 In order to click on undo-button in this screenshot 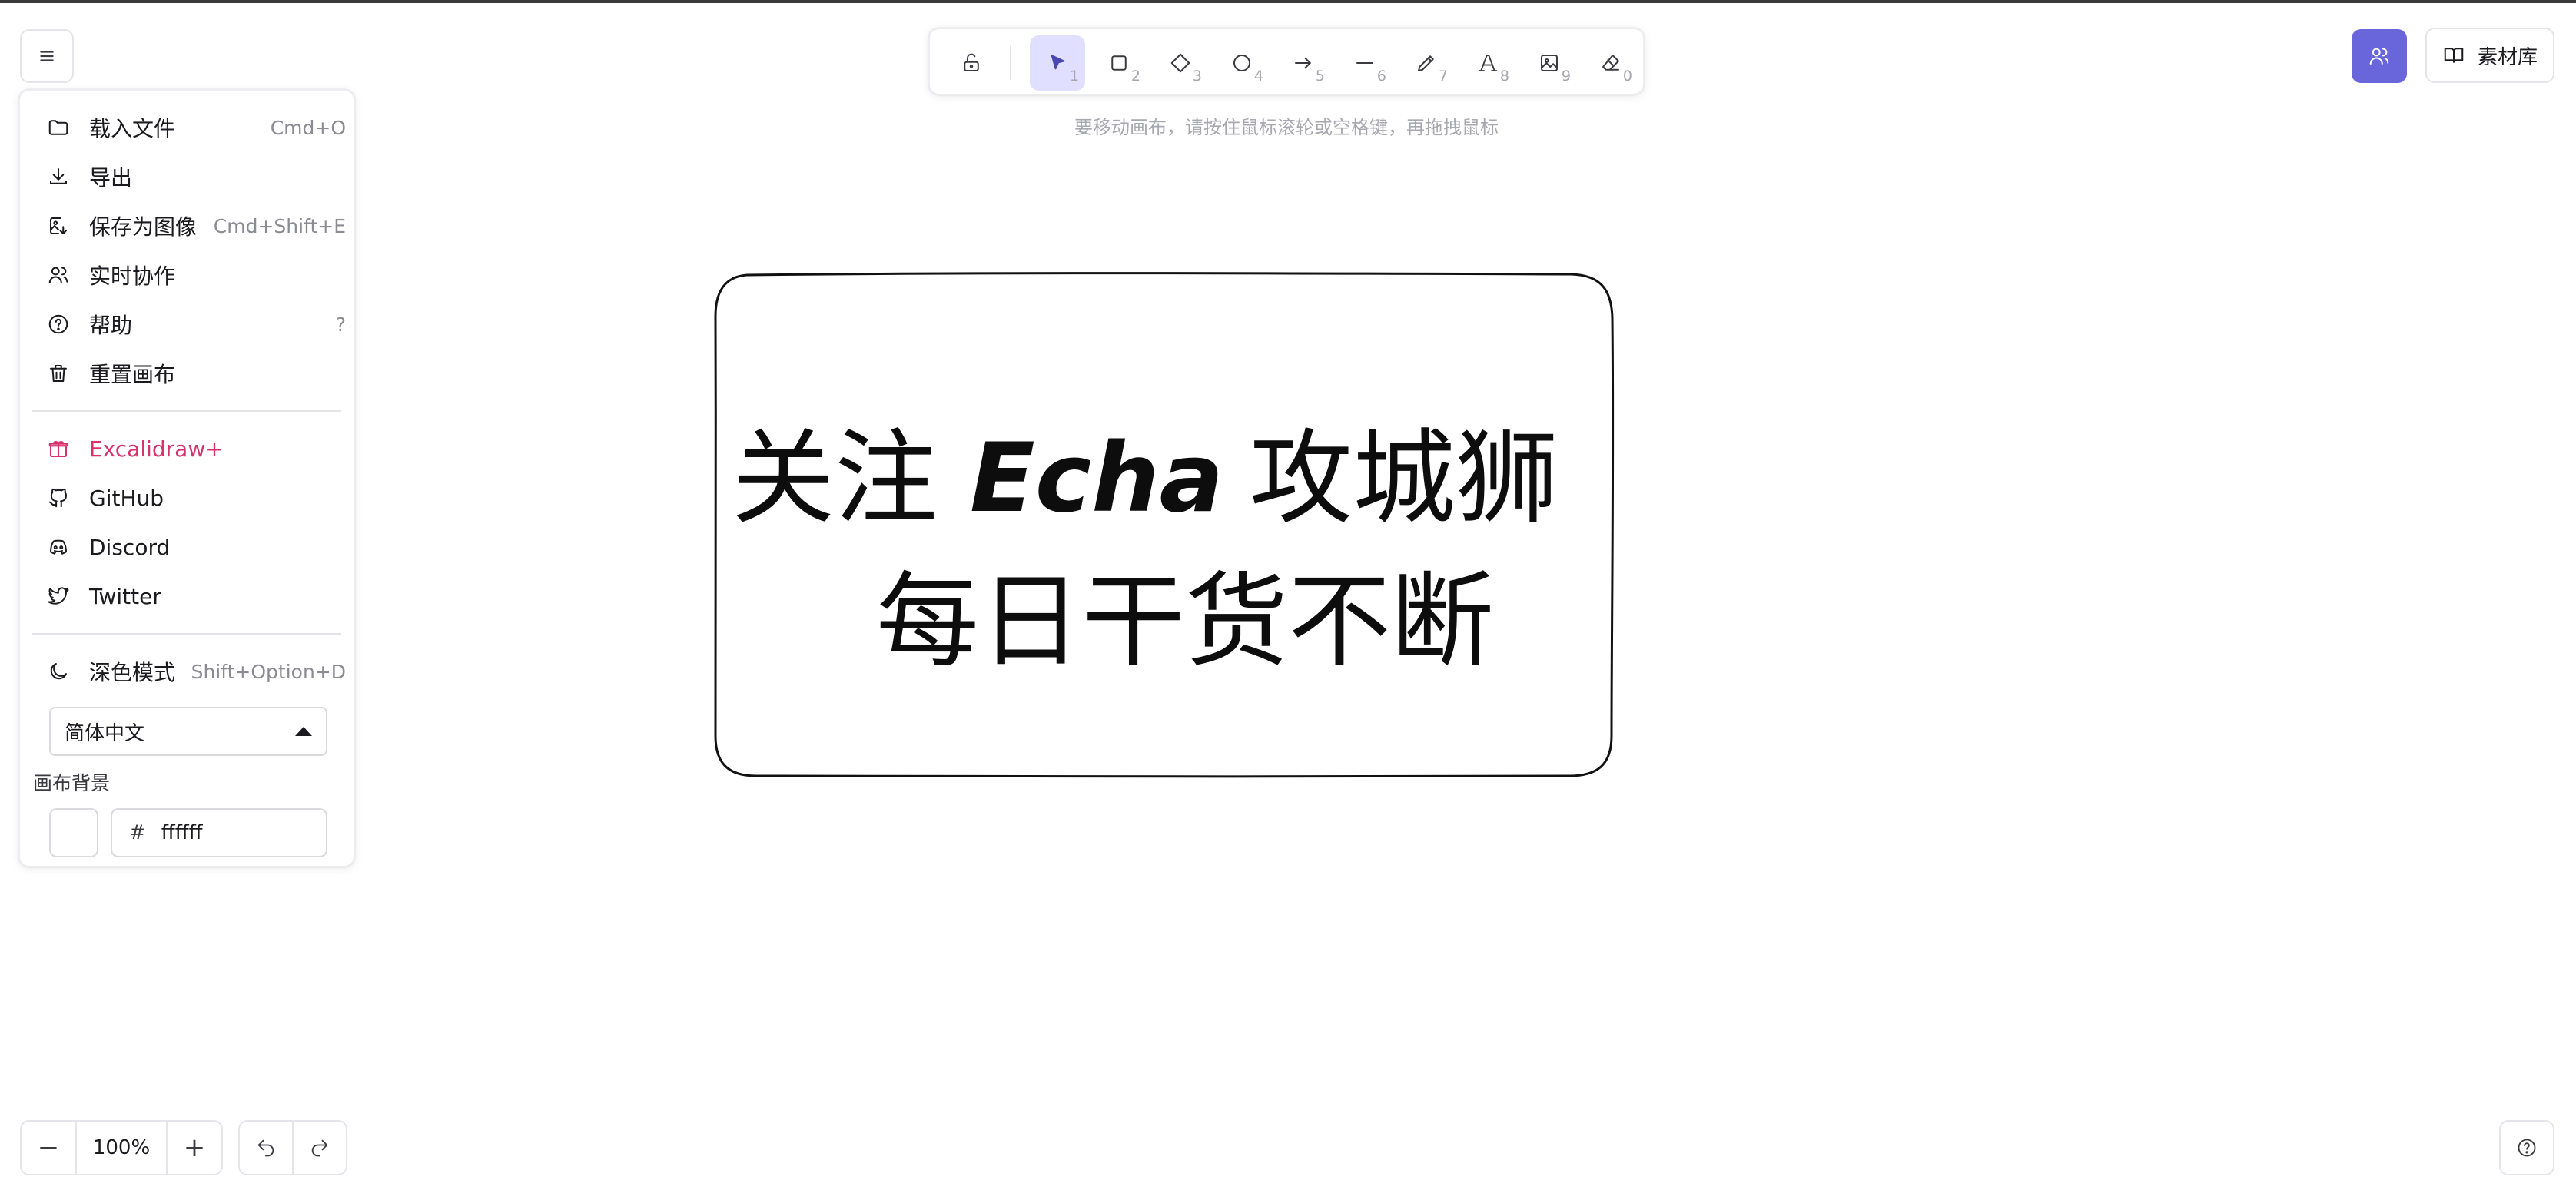, I will do `click(267, 1148)`.